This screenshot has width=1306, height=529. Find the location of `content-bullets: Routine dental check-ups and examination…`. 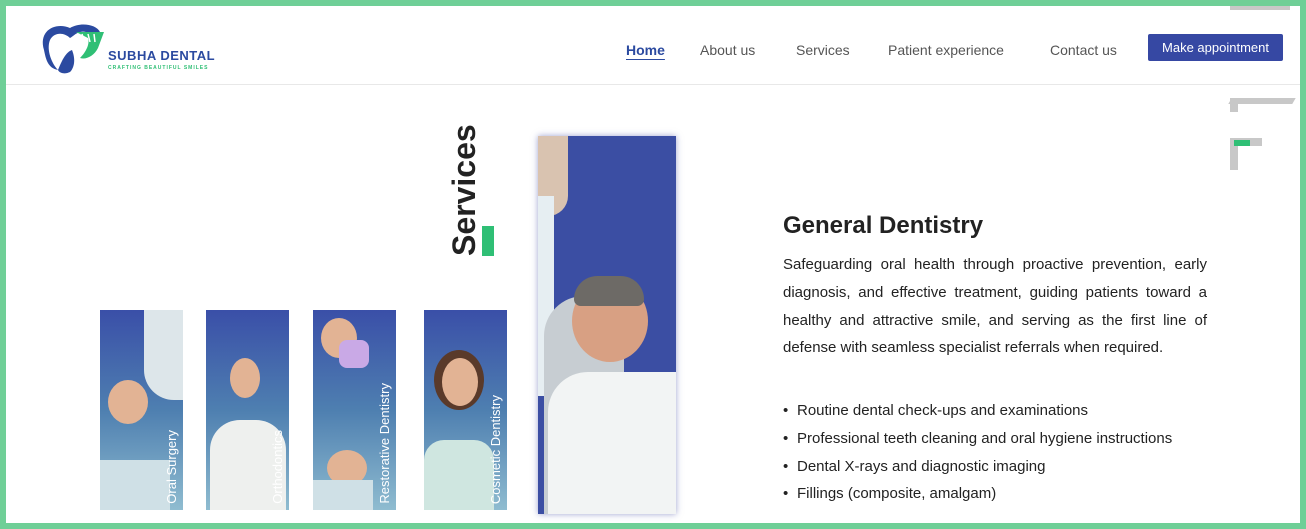

content-bullets: Routine dental check-ups and examination… is located at coordinates (977, 452).